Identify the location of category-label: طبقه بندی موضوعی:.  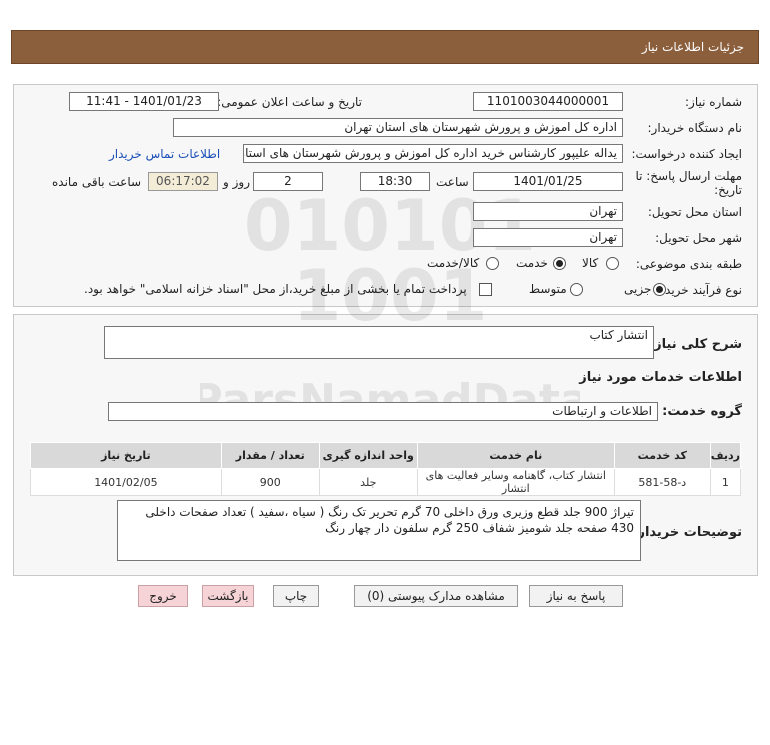
(688, 264).